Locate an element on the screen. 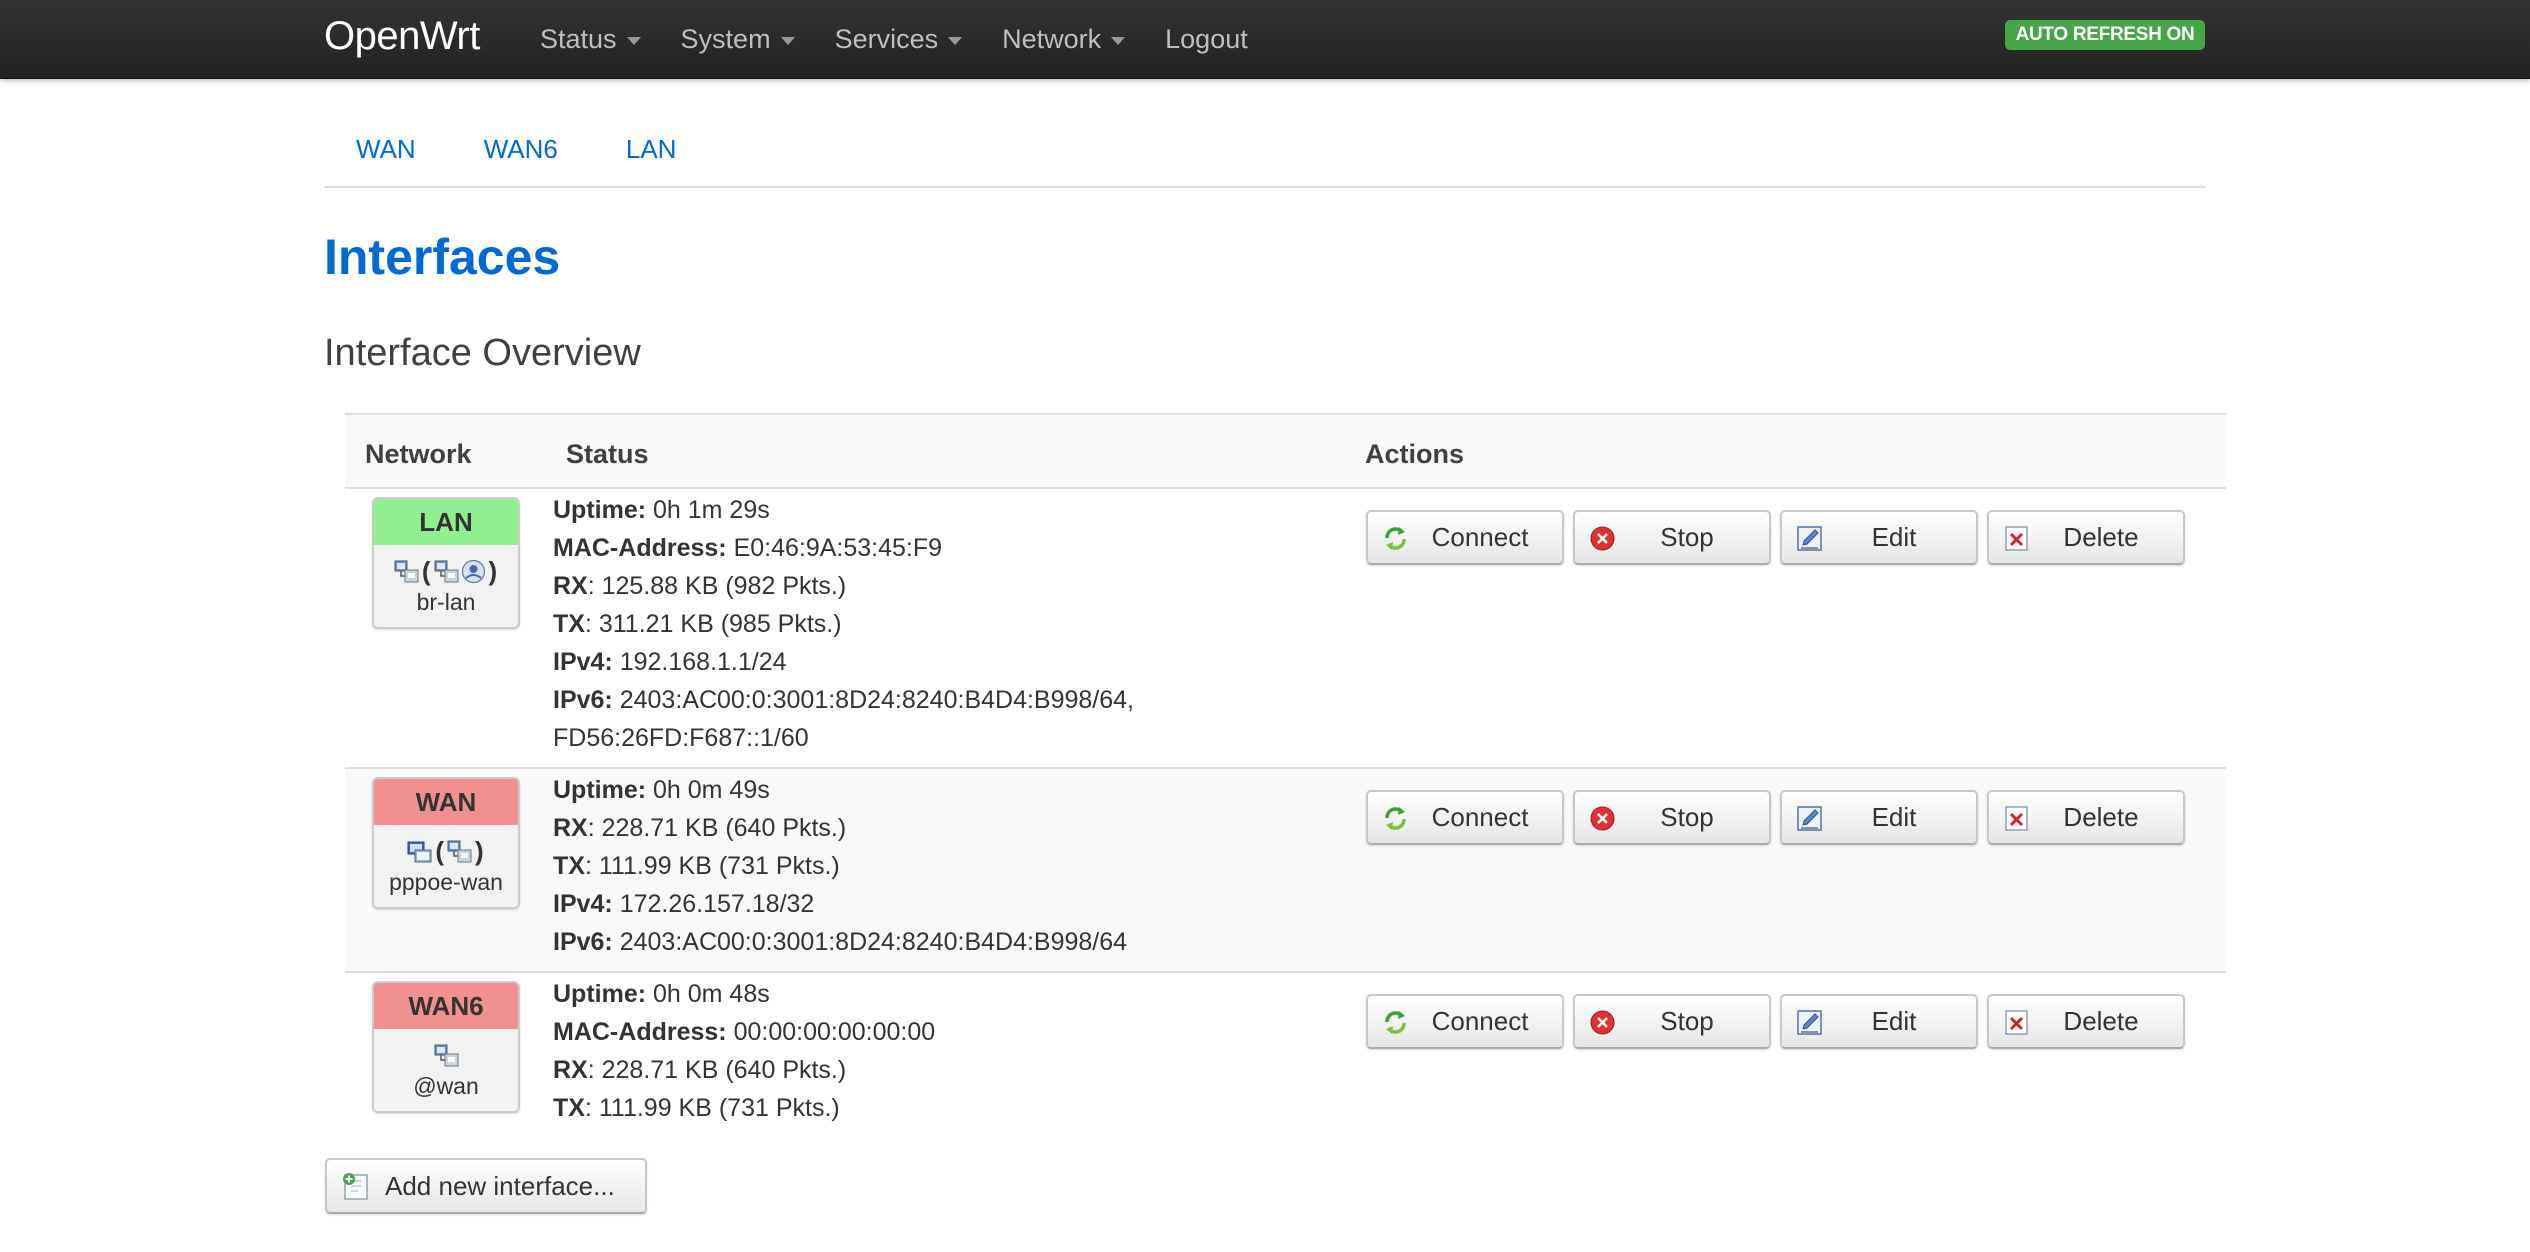 Image resolution: width=2530 pixels, height=1252 pixels. network-device: pppoe-wan is located at coordinates (446, 882).